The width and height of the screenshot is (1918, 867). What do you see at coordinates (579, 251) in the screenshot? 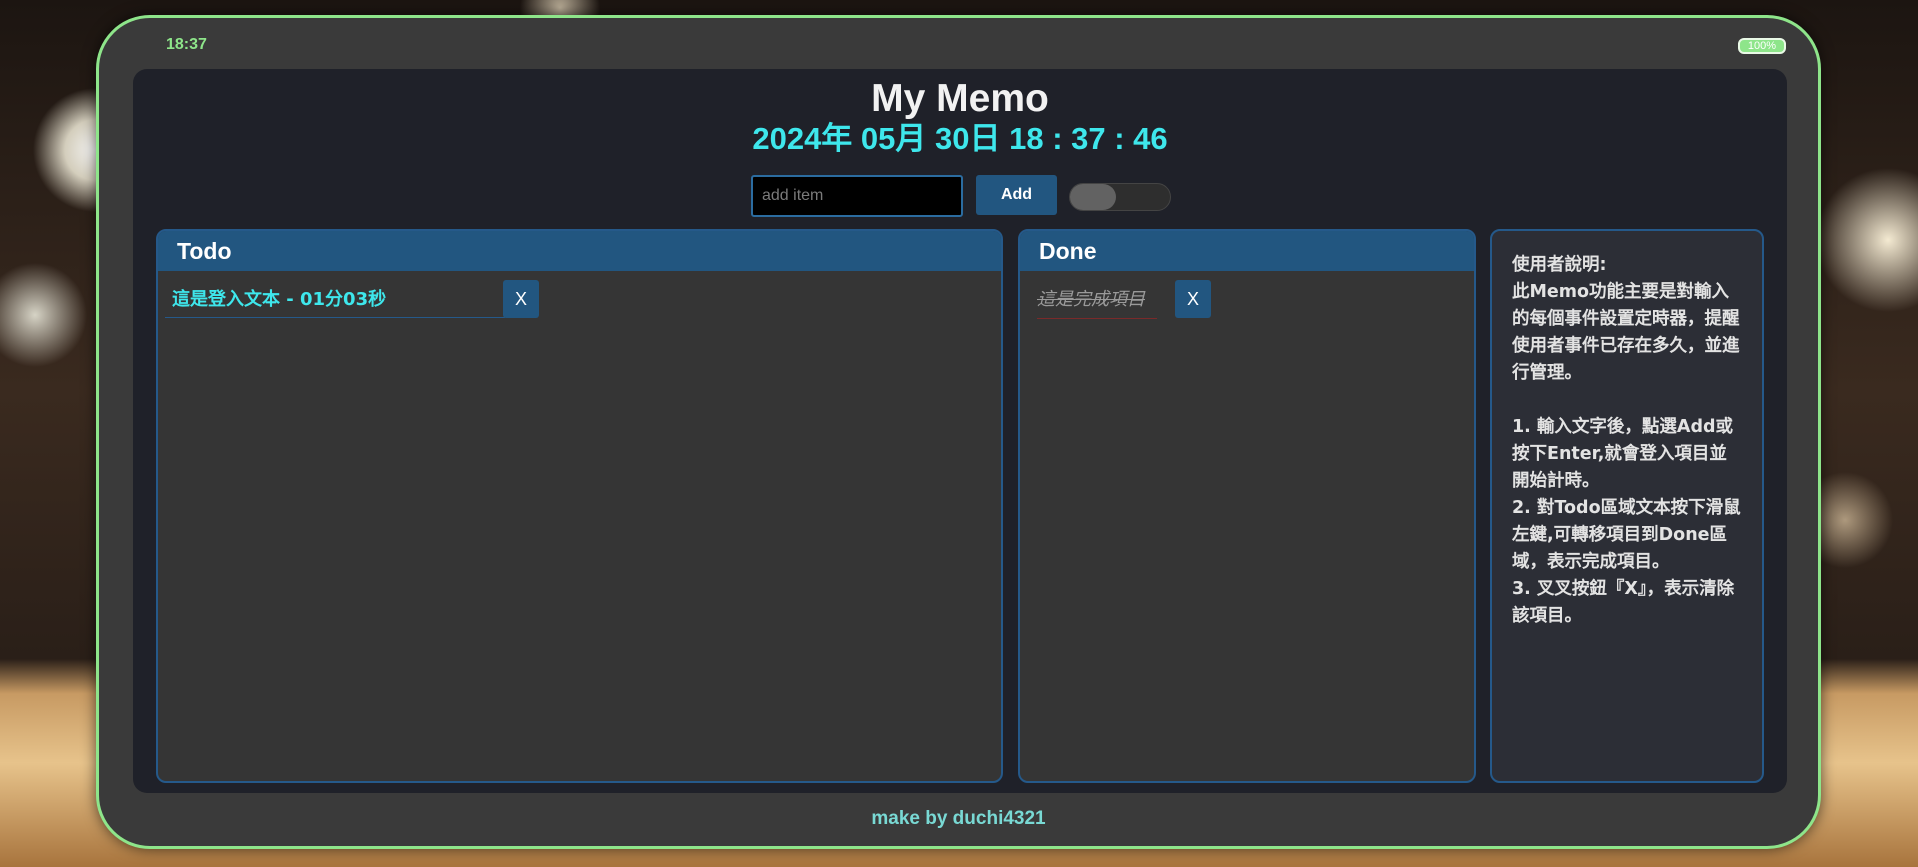
I see `todo-header: Todo` at bounding box center [579, 251].